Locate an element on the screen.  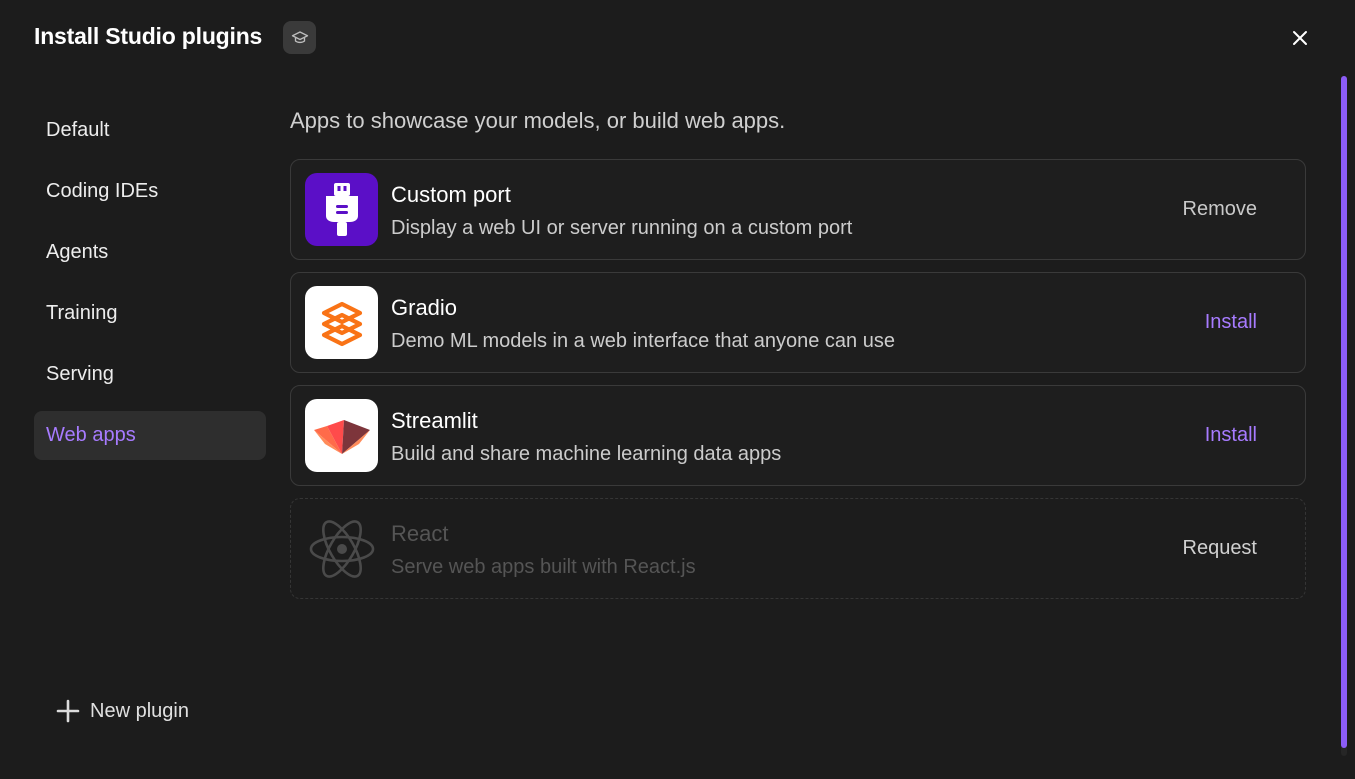
new-plugin-button: New plugin is located at coordinates (122, 711).